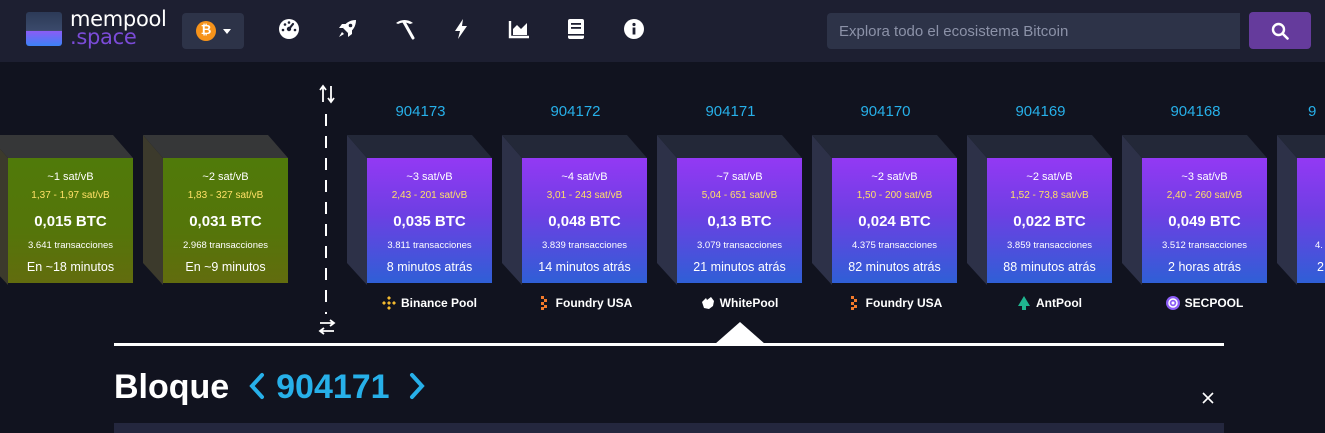 This screenshot has height=433, width=1325. I want to click on block-title: Bloque 904171, so click(270, 390).